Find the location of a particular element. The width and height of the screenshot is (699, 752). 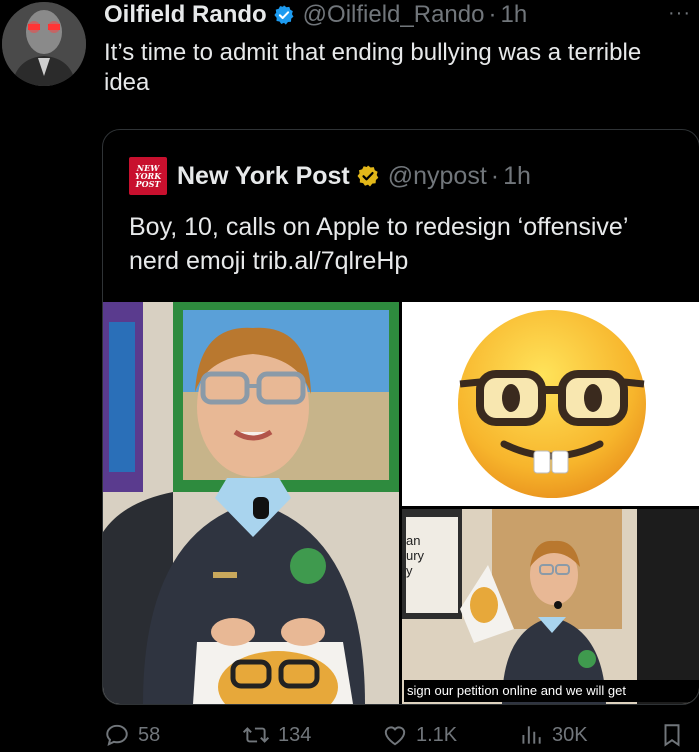

avatar-image is located at coordinates (44, 44).